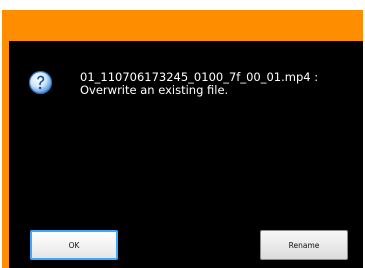 The height and width of the screenshot is (268, 365). I want to click on accent-strip, so click(5, 154).